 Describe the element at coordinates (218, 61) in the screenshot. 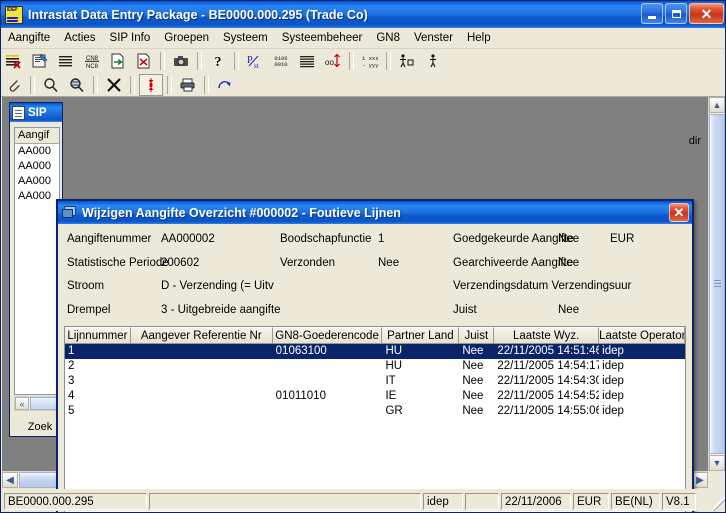

I see `help-question-icon: ?` at that location.